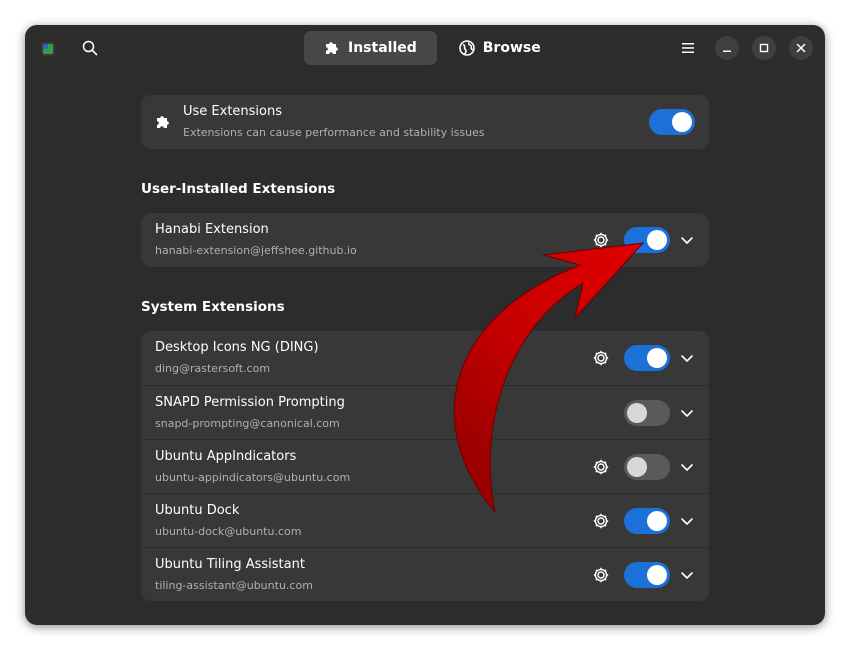  I want to click on extension-name: Ubuntu AppIndicators, so click(226, 456).